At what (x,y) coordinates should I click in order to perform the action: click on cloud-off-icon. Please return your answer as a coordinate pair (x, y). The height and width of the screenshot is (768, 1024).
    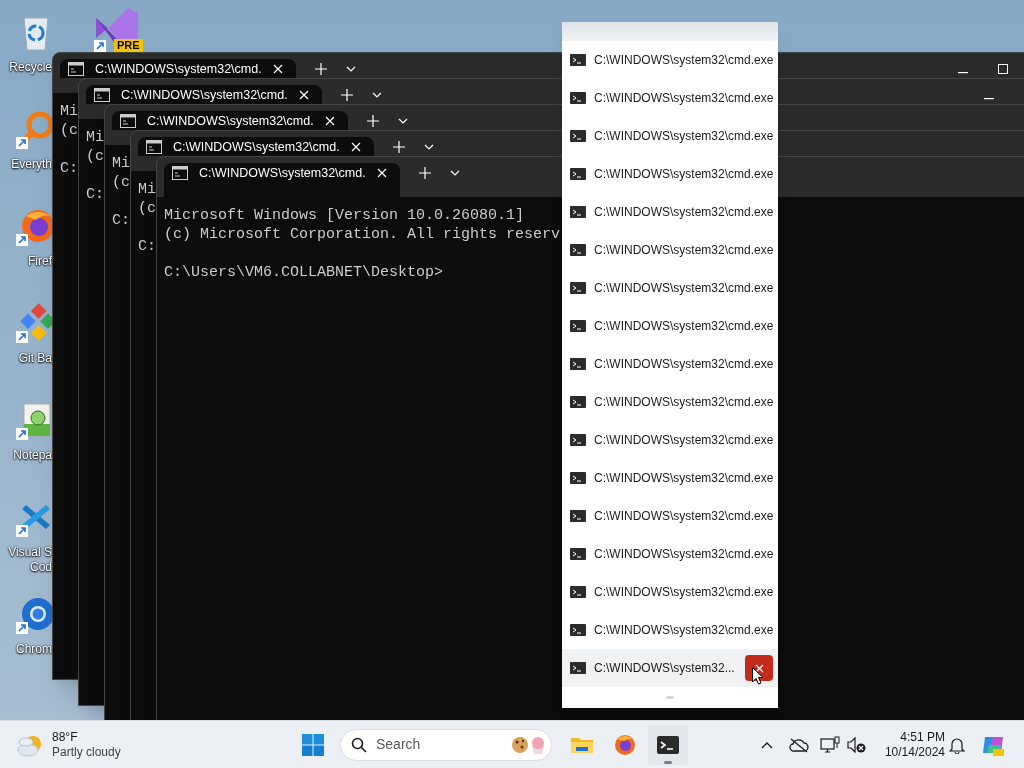
    Looking at the image, I should click on (799, 744).